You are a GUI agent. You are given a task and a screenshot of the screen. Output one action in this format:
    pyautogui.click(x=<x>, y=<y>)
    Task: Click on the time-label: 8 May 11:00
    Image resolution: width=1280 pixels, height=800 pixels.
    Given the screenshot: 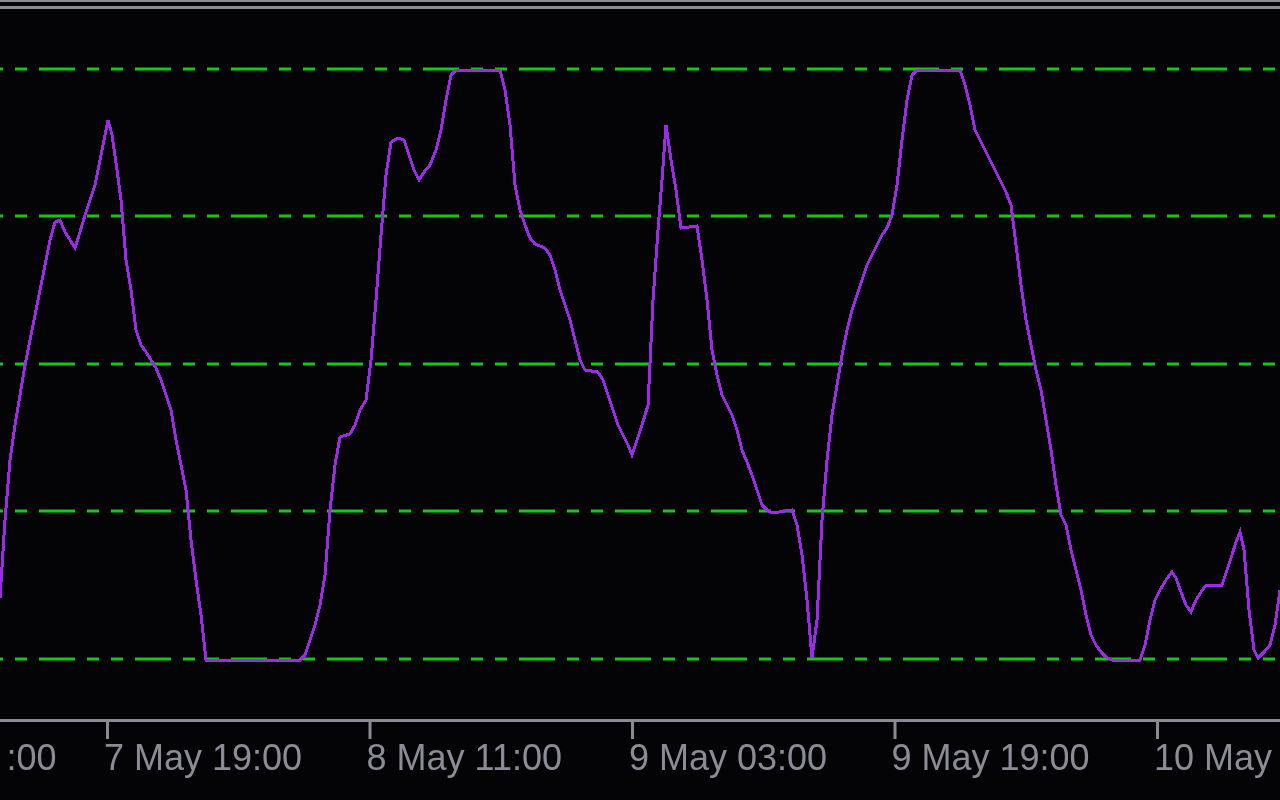 What is the action you would take?
    pyautogui.click(x=464, y=757)
    